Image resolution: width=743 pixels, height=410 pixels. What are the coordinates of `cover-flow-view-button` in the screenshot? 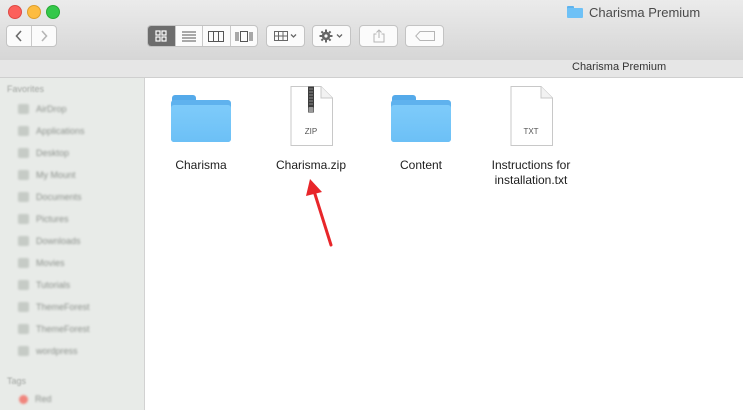 It's located at (243, 36).